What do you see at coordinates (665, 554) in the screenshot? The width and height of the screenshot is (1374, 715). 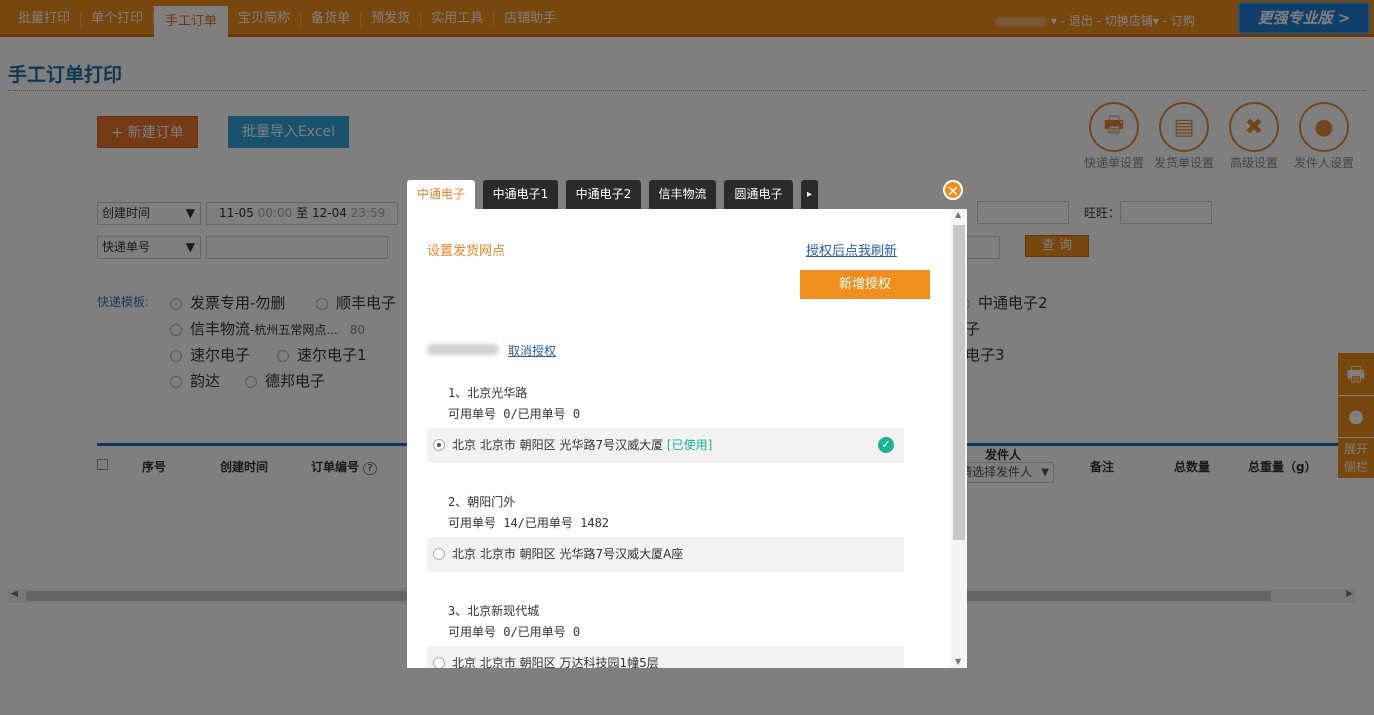 I see `site-address-option: 北京 北京市 朝阳区 光华路7号汉威大厦A座` at bounding box center [665, 554].